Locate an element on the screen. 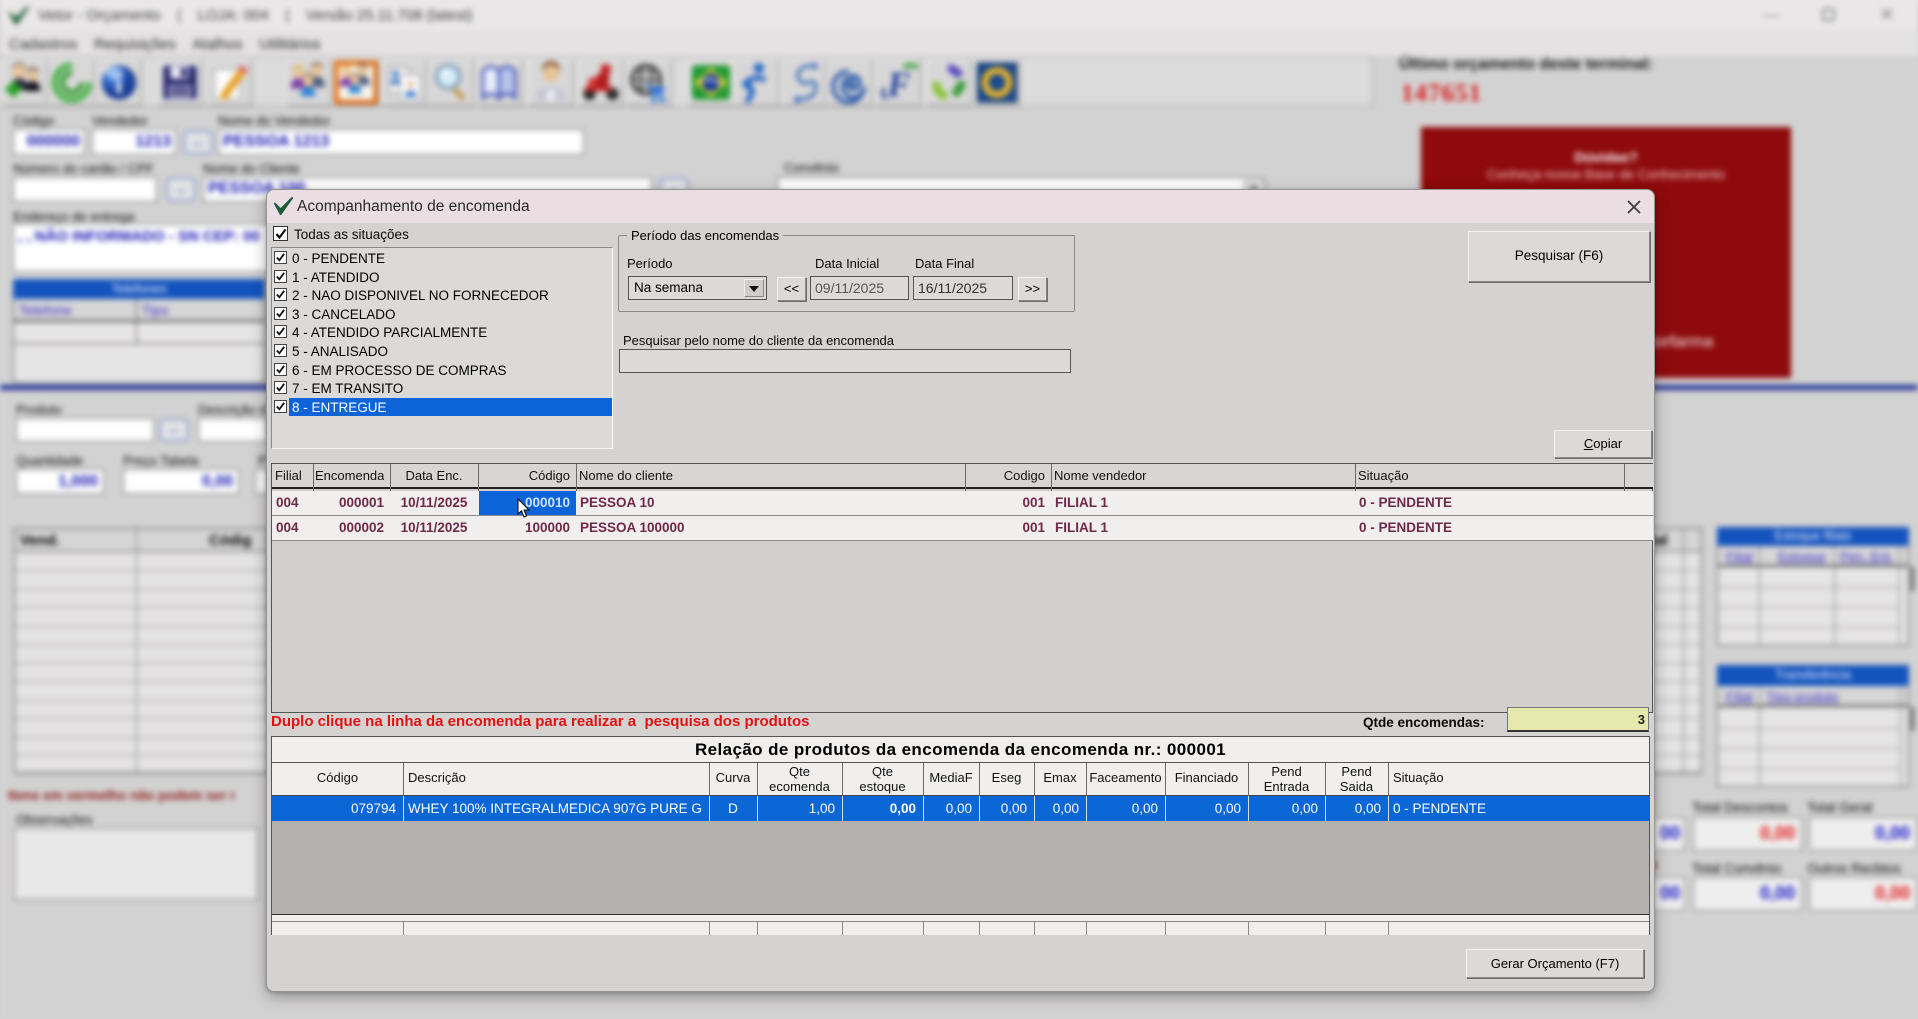  svg-text: F is located at coordinates (898, 85).